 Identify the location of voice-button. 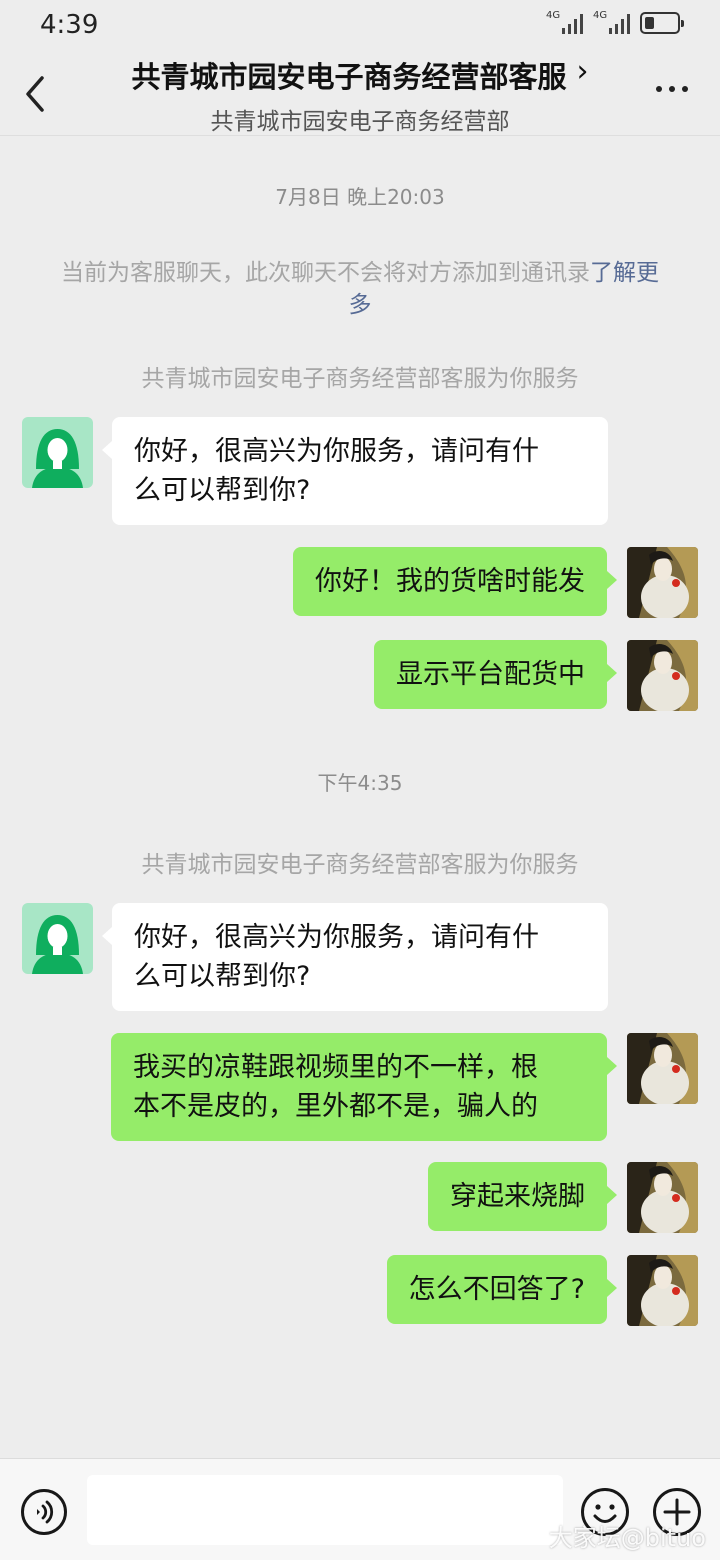
(44, 1512).